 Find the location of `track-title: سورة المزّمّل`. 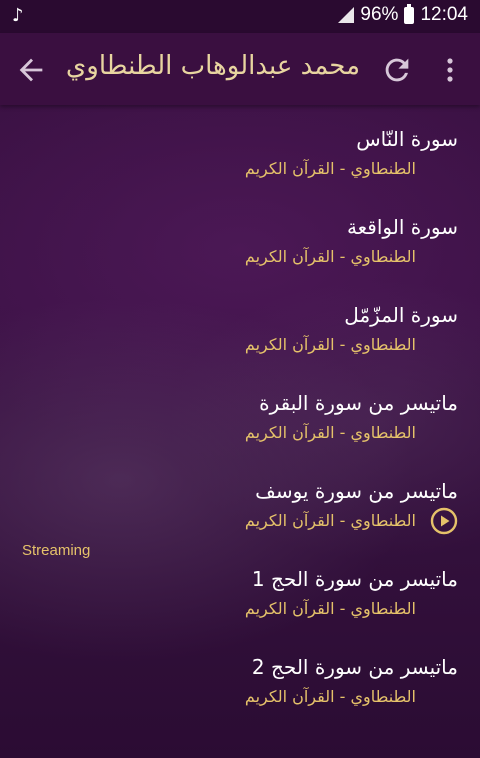

track-title: سورة المزّمّل is located at coordinates (401, 315).